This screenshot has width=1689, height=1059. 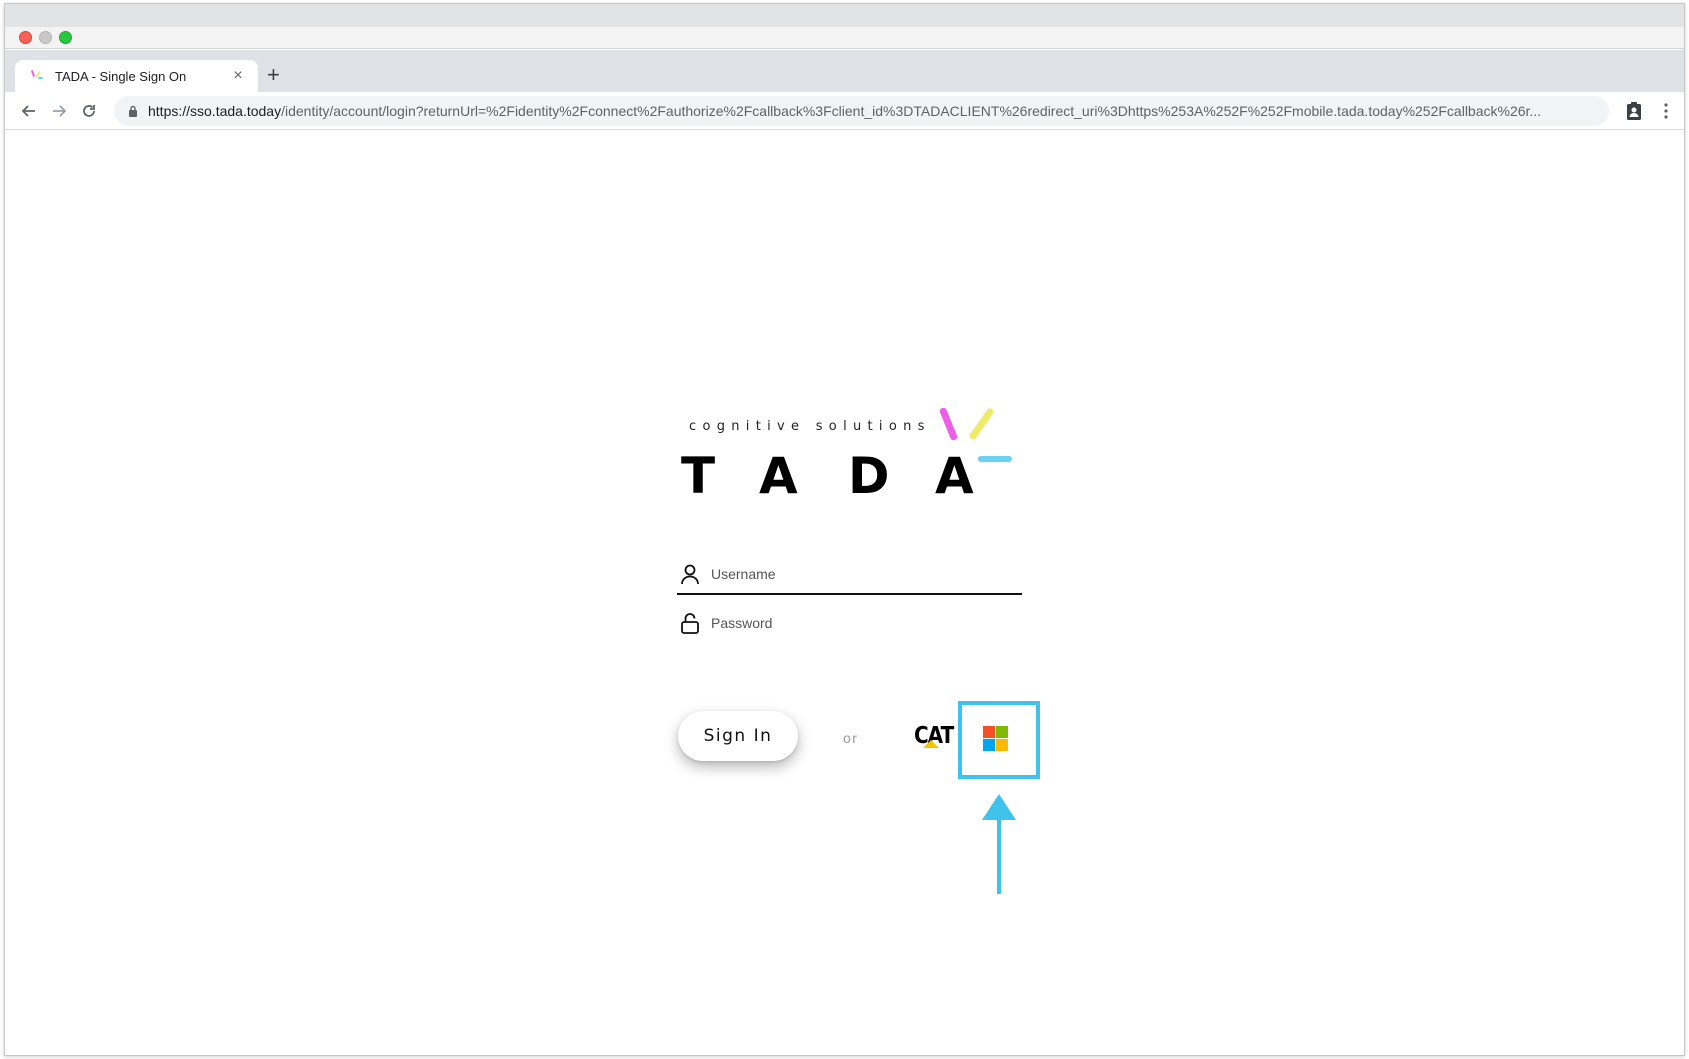 What do you see at coordinates (851, 738) in the screenshot?
I see `or-separator: or` at bounding box center [851, 738].